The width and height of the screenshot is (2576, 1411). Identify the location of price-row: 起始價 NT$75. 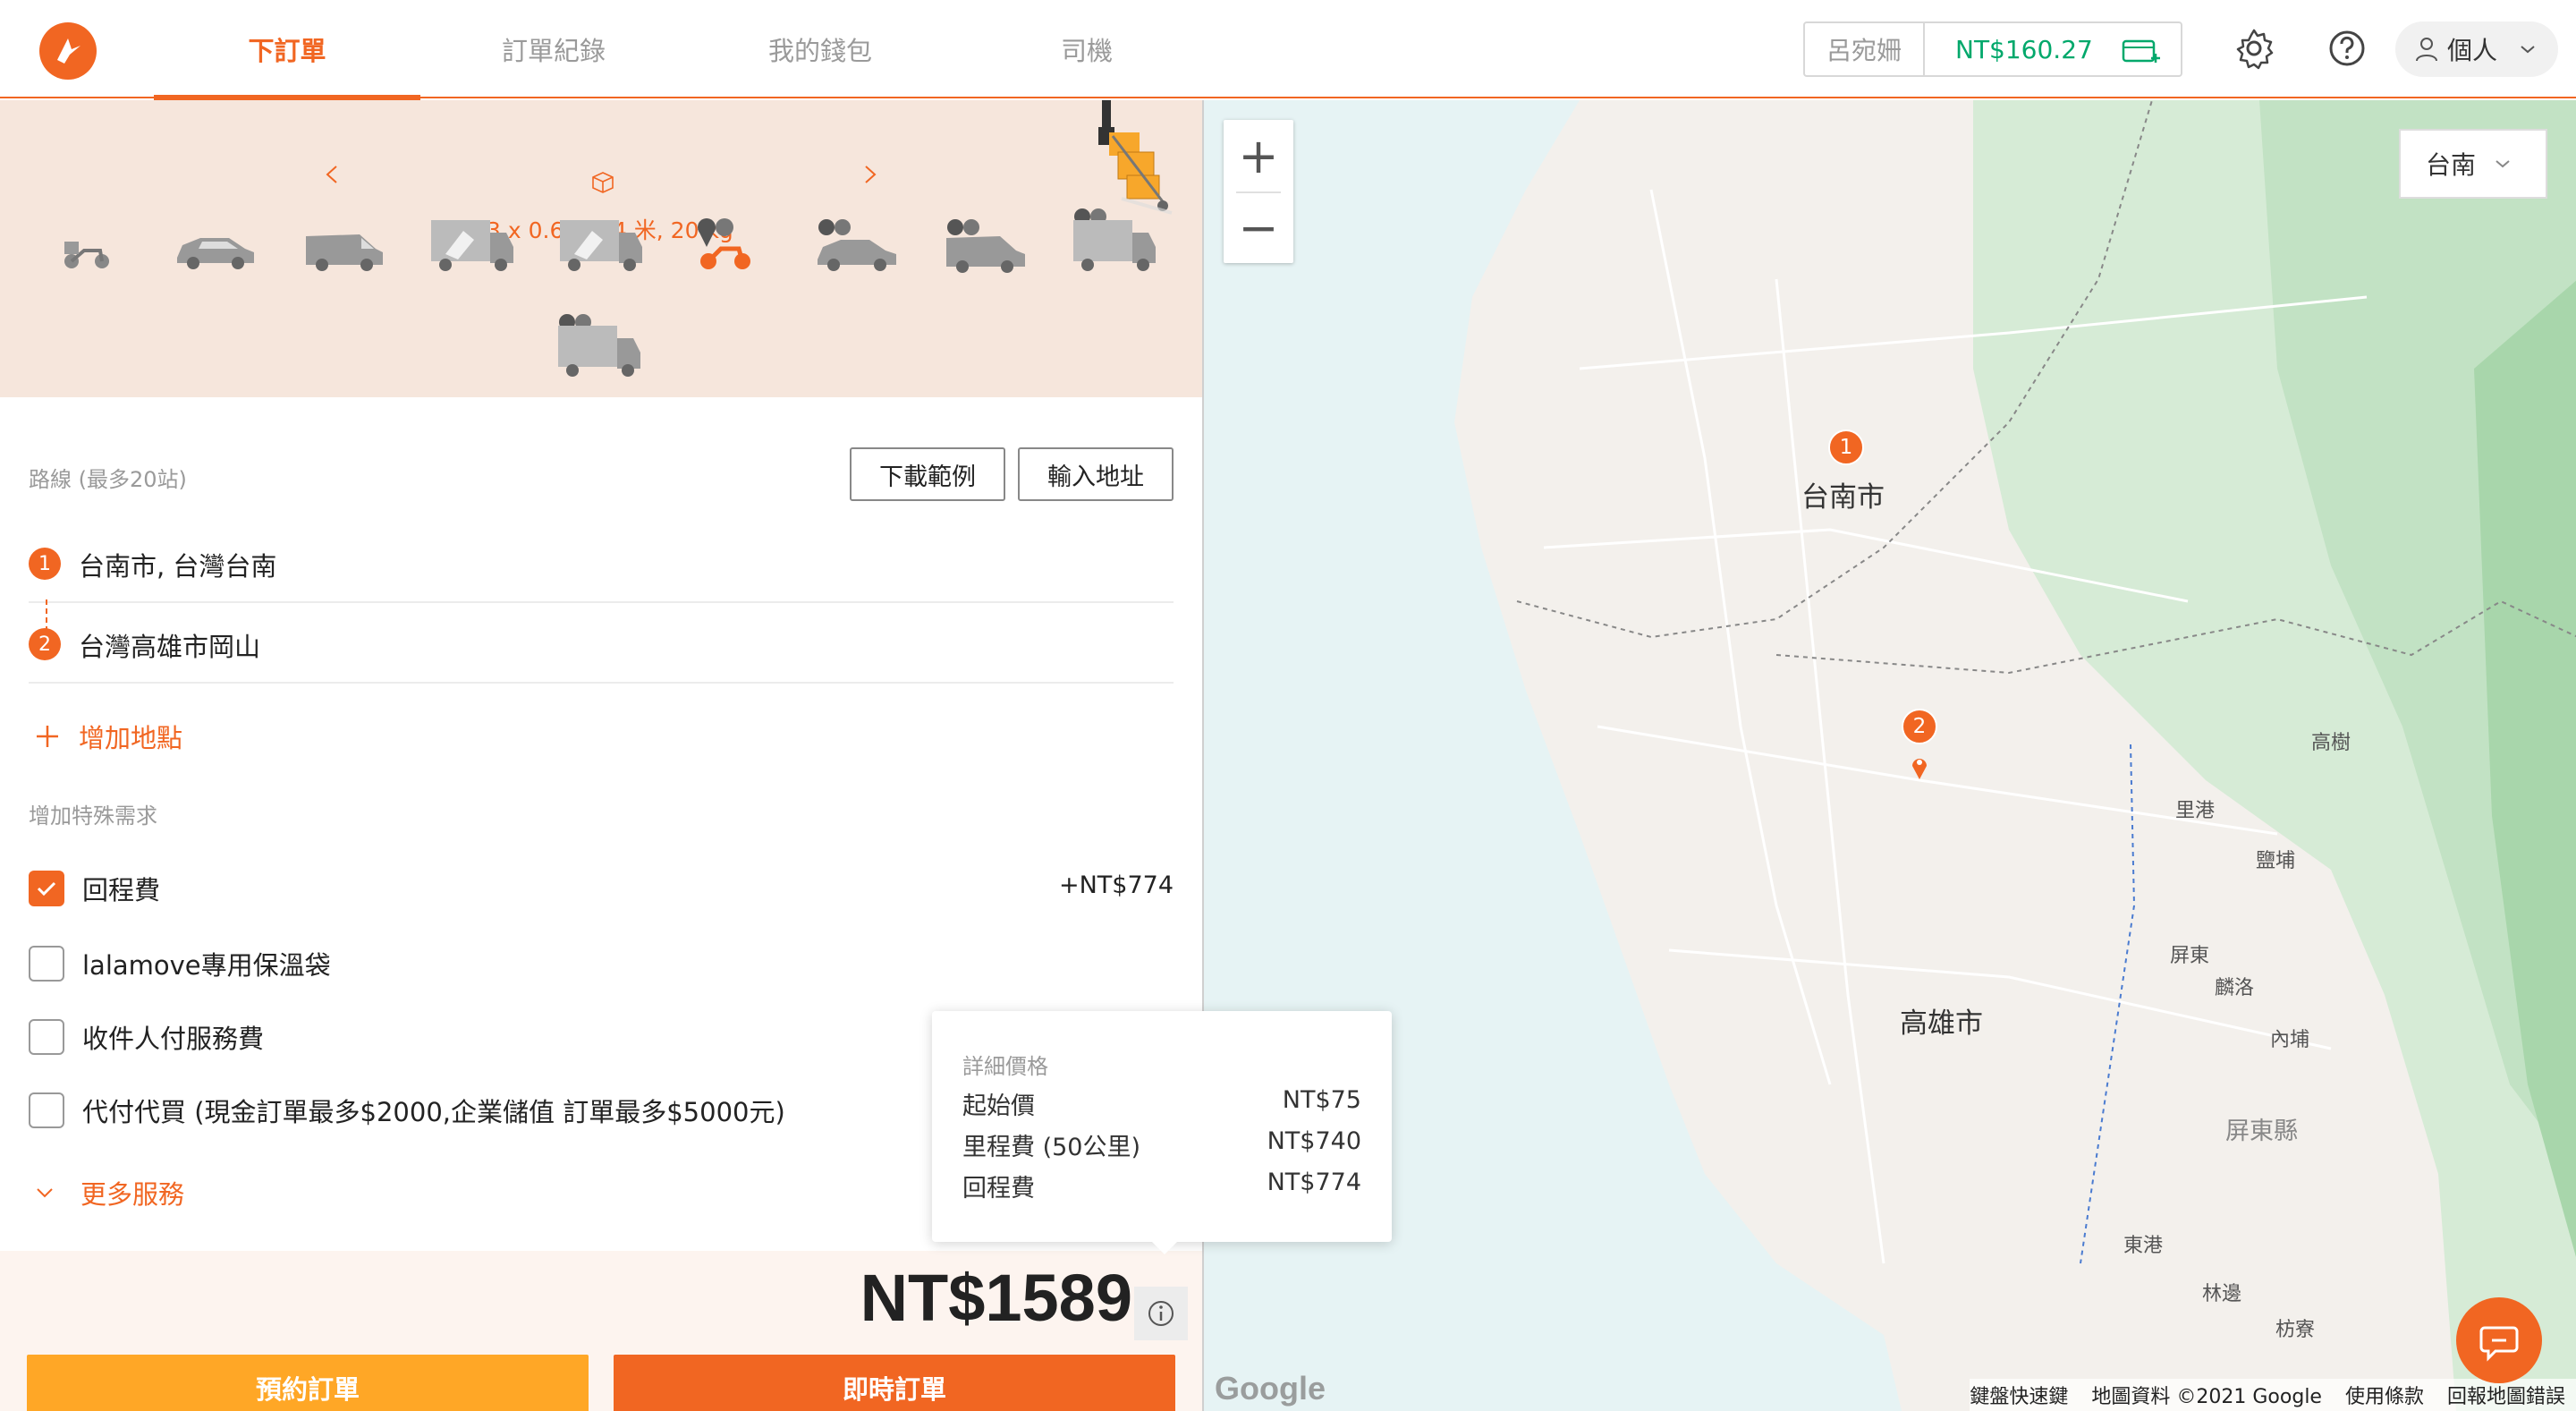
(1161, 1103).